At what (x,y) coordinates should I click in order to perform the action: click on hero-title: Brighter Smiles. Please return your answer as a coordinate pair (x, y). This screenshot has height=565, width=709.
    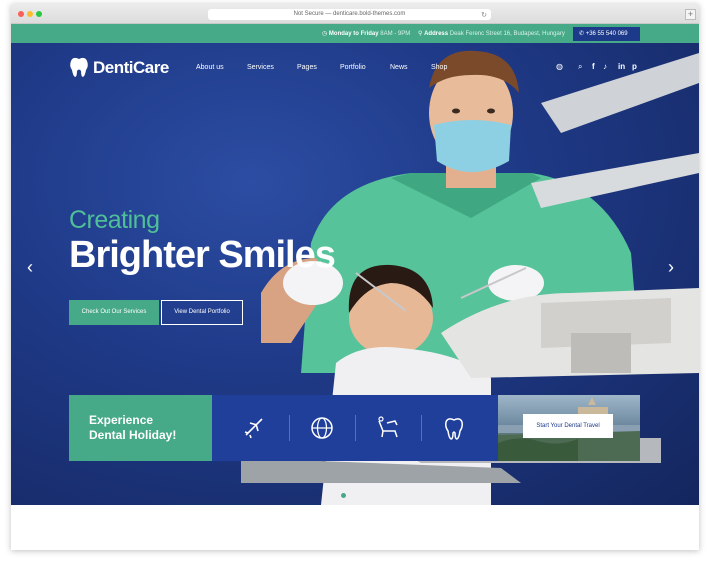
    Looking at the image, I should click on (202, 255).